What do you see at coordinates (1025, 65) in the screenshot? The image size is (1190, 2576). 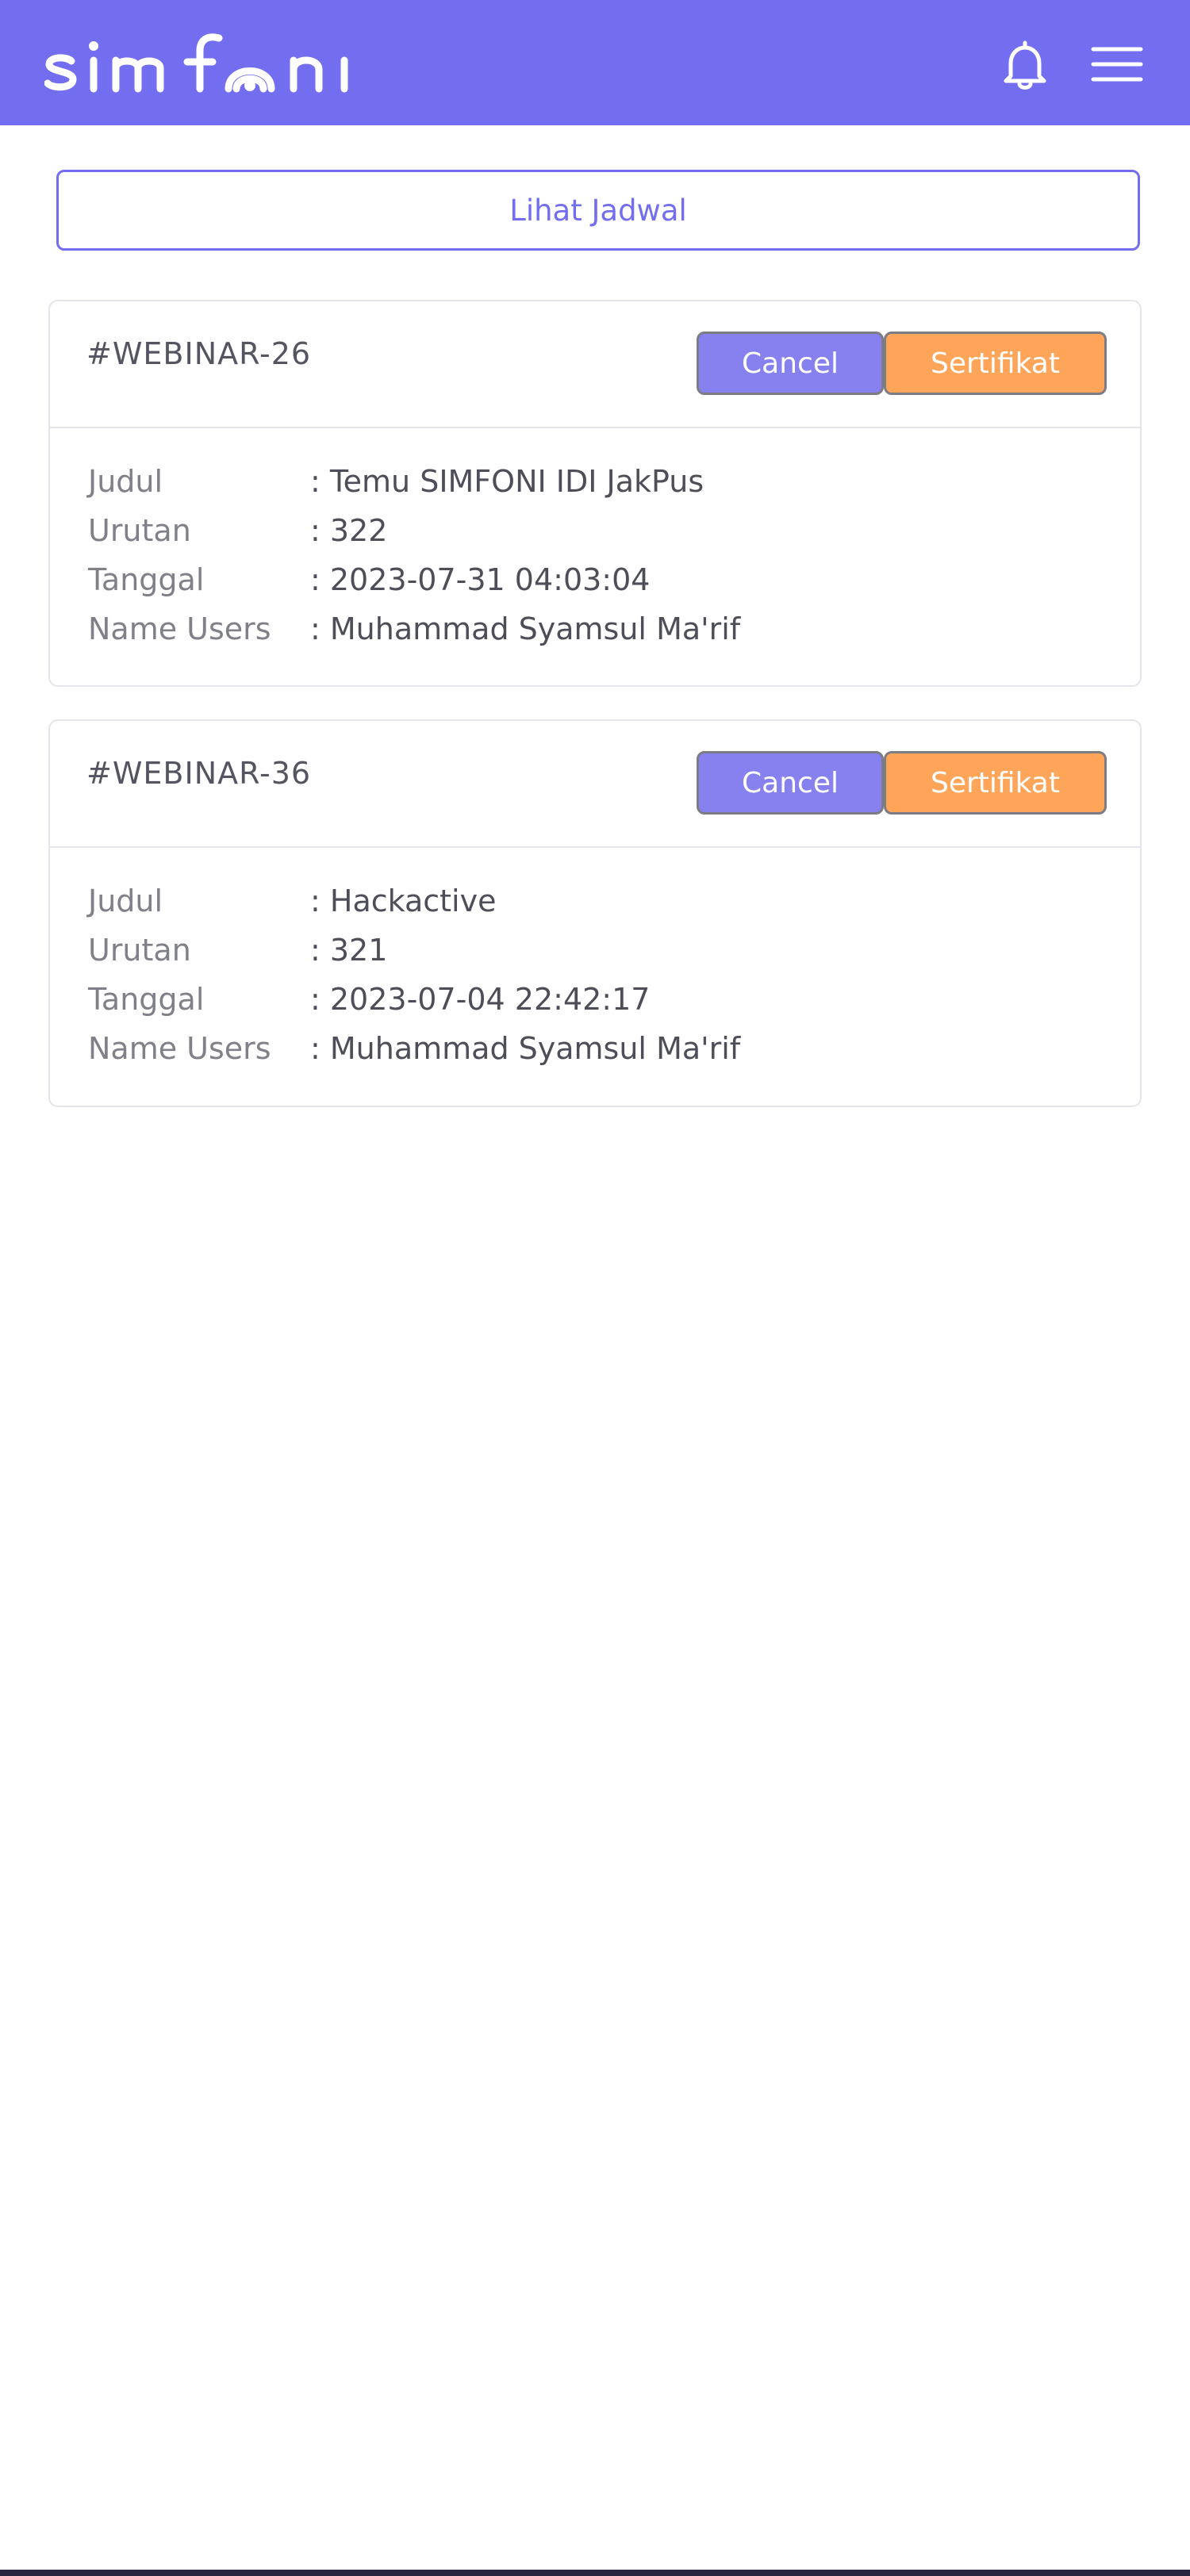 I see `bell-icon` at bounding box center [1025, 65].